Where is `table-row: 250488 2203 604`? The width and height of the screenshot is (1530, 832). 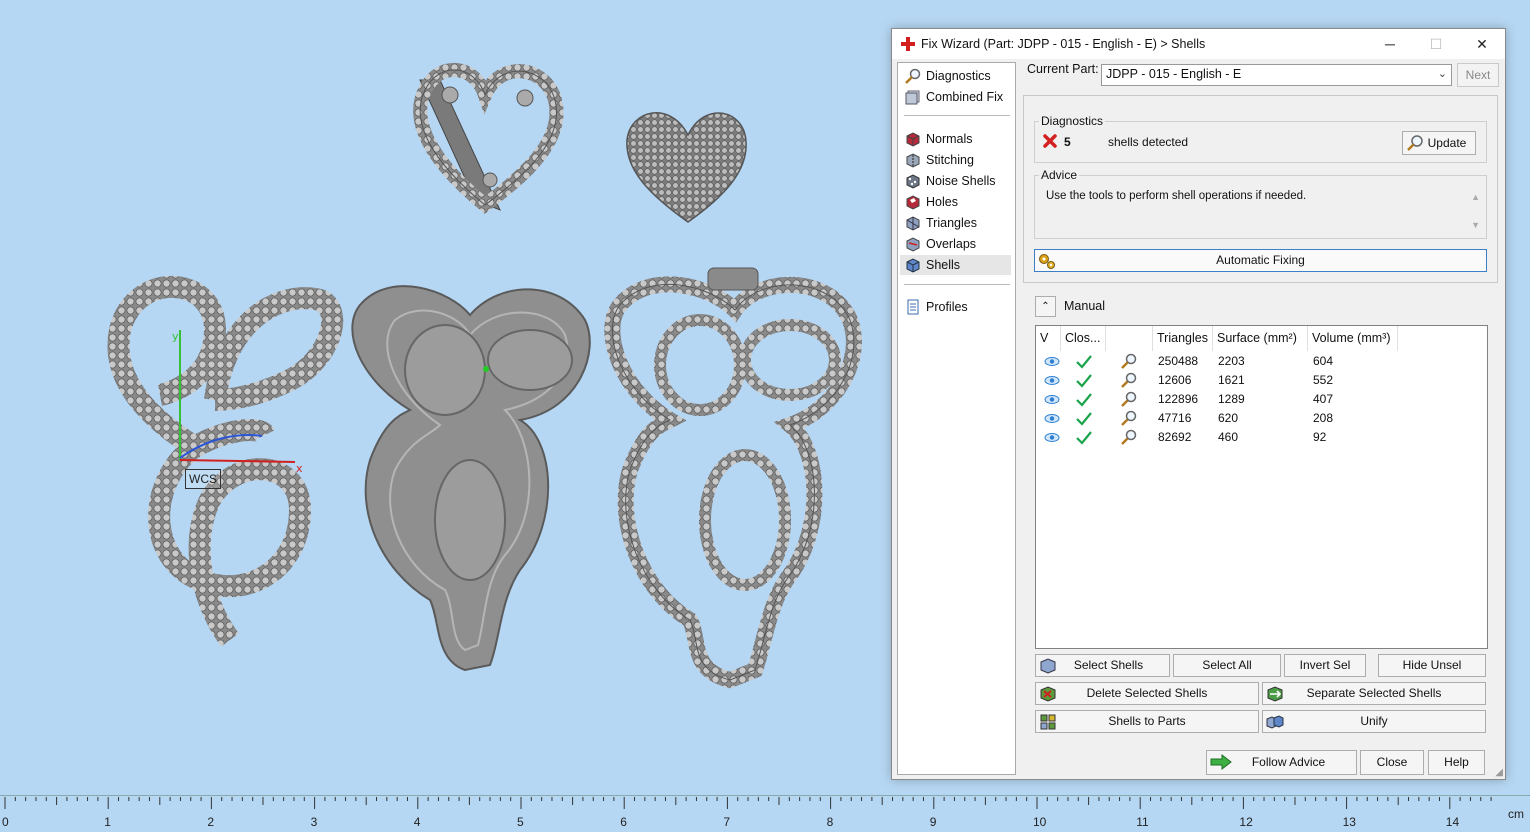
table-row: 250488 2203 604 is located at coordinates (1260, 361).